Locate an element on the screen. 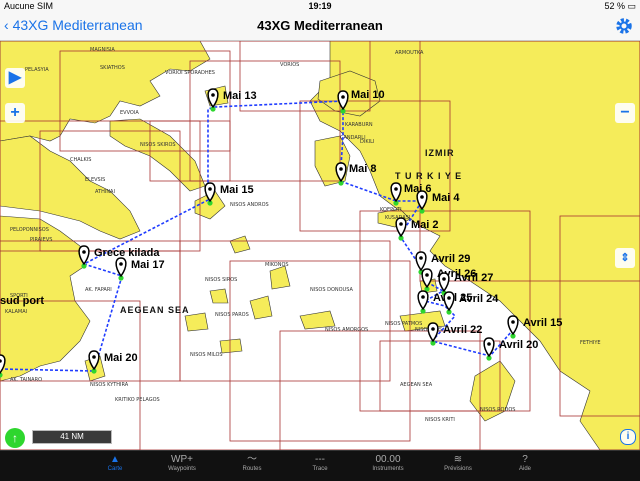  place-label: AEGEAN SEA is located at coordinates (416, 385).